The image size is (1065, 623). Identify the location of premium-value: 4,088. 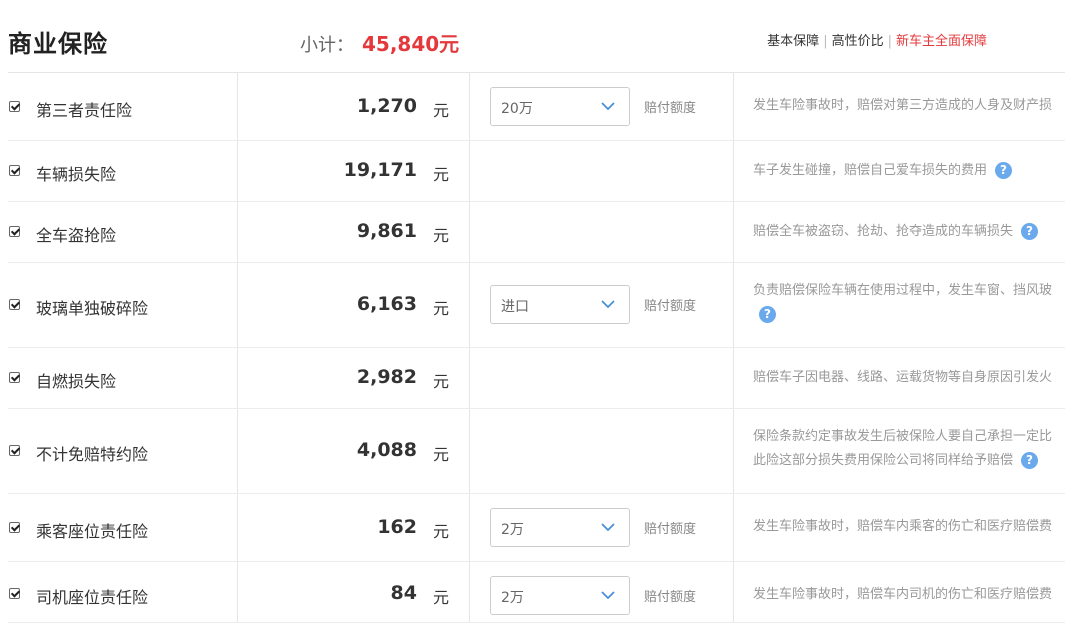
(386, 450).